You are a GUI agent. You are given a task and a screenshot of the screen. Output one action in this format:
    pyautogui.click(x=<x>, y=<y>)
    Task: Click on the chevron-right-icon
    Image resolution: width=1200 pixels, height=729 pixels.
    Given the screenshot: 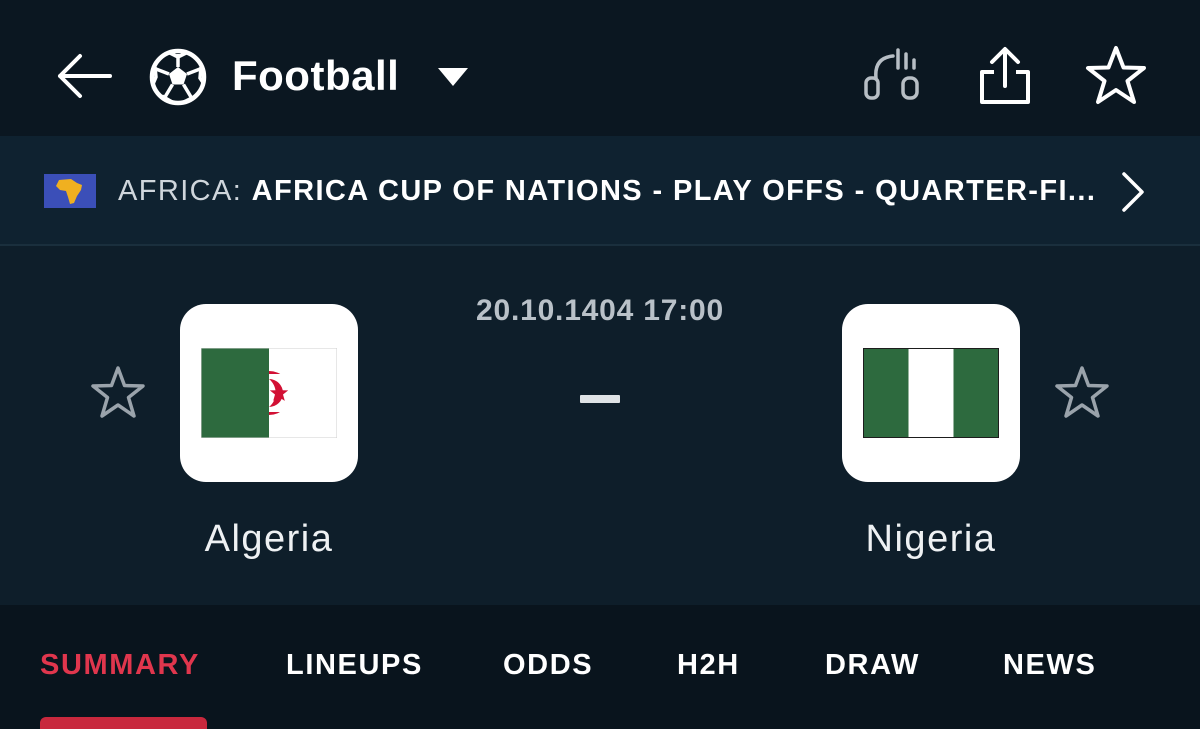 What is the action you would take?
    pyautogui.click(x=1133, y=192)
    